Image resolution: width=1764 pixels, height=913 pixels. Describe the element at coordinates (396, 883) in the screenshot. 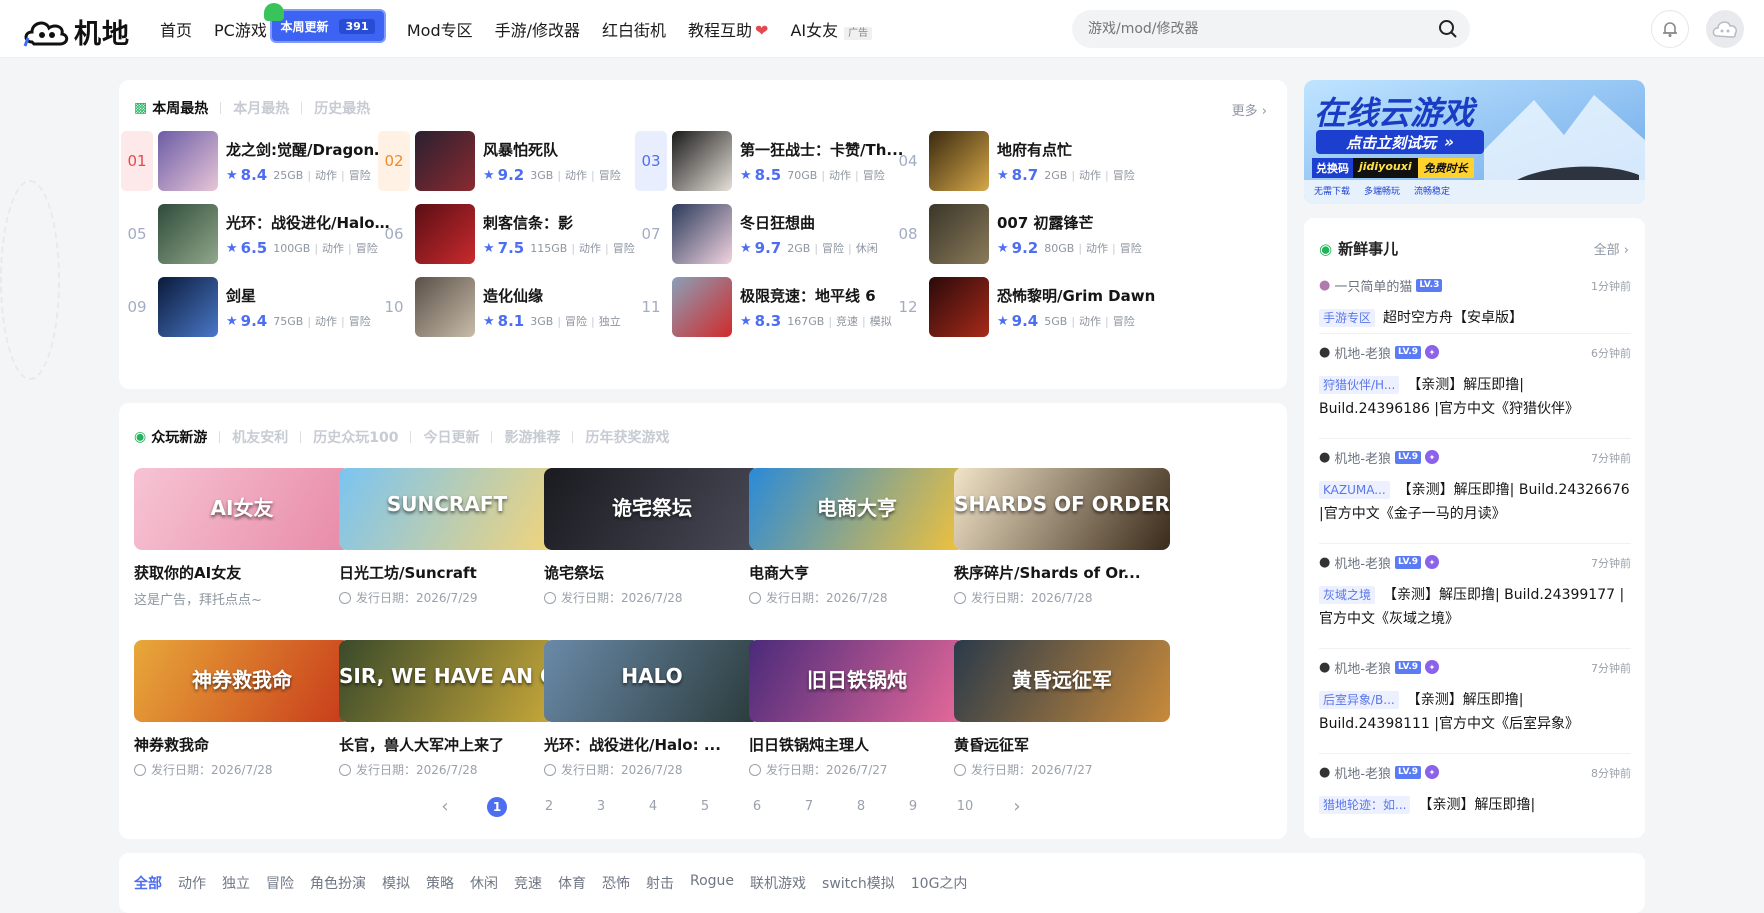

I see `category-item: 模拟` at that location.